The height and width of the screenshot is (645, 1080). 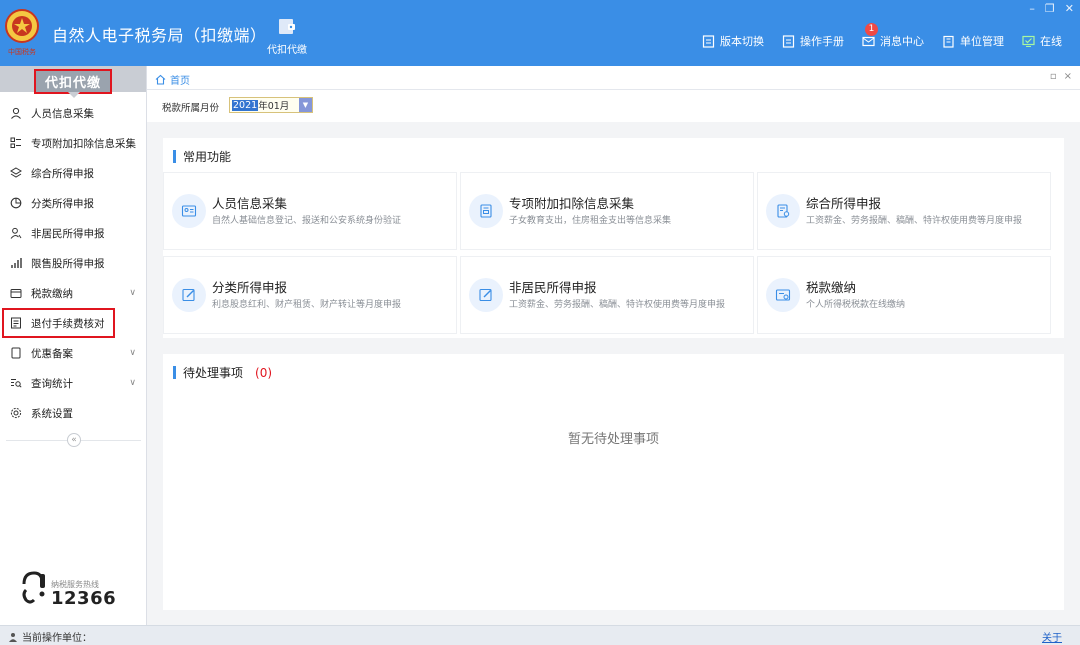 What do you see at coordinates (904, 211) in the screenshot?
I see `card-comprehensive-income: 综合所得申报 工资薪金、劳务报酬、稿酬、特许权使用费等月度申报` at bounding box center [904, 211].